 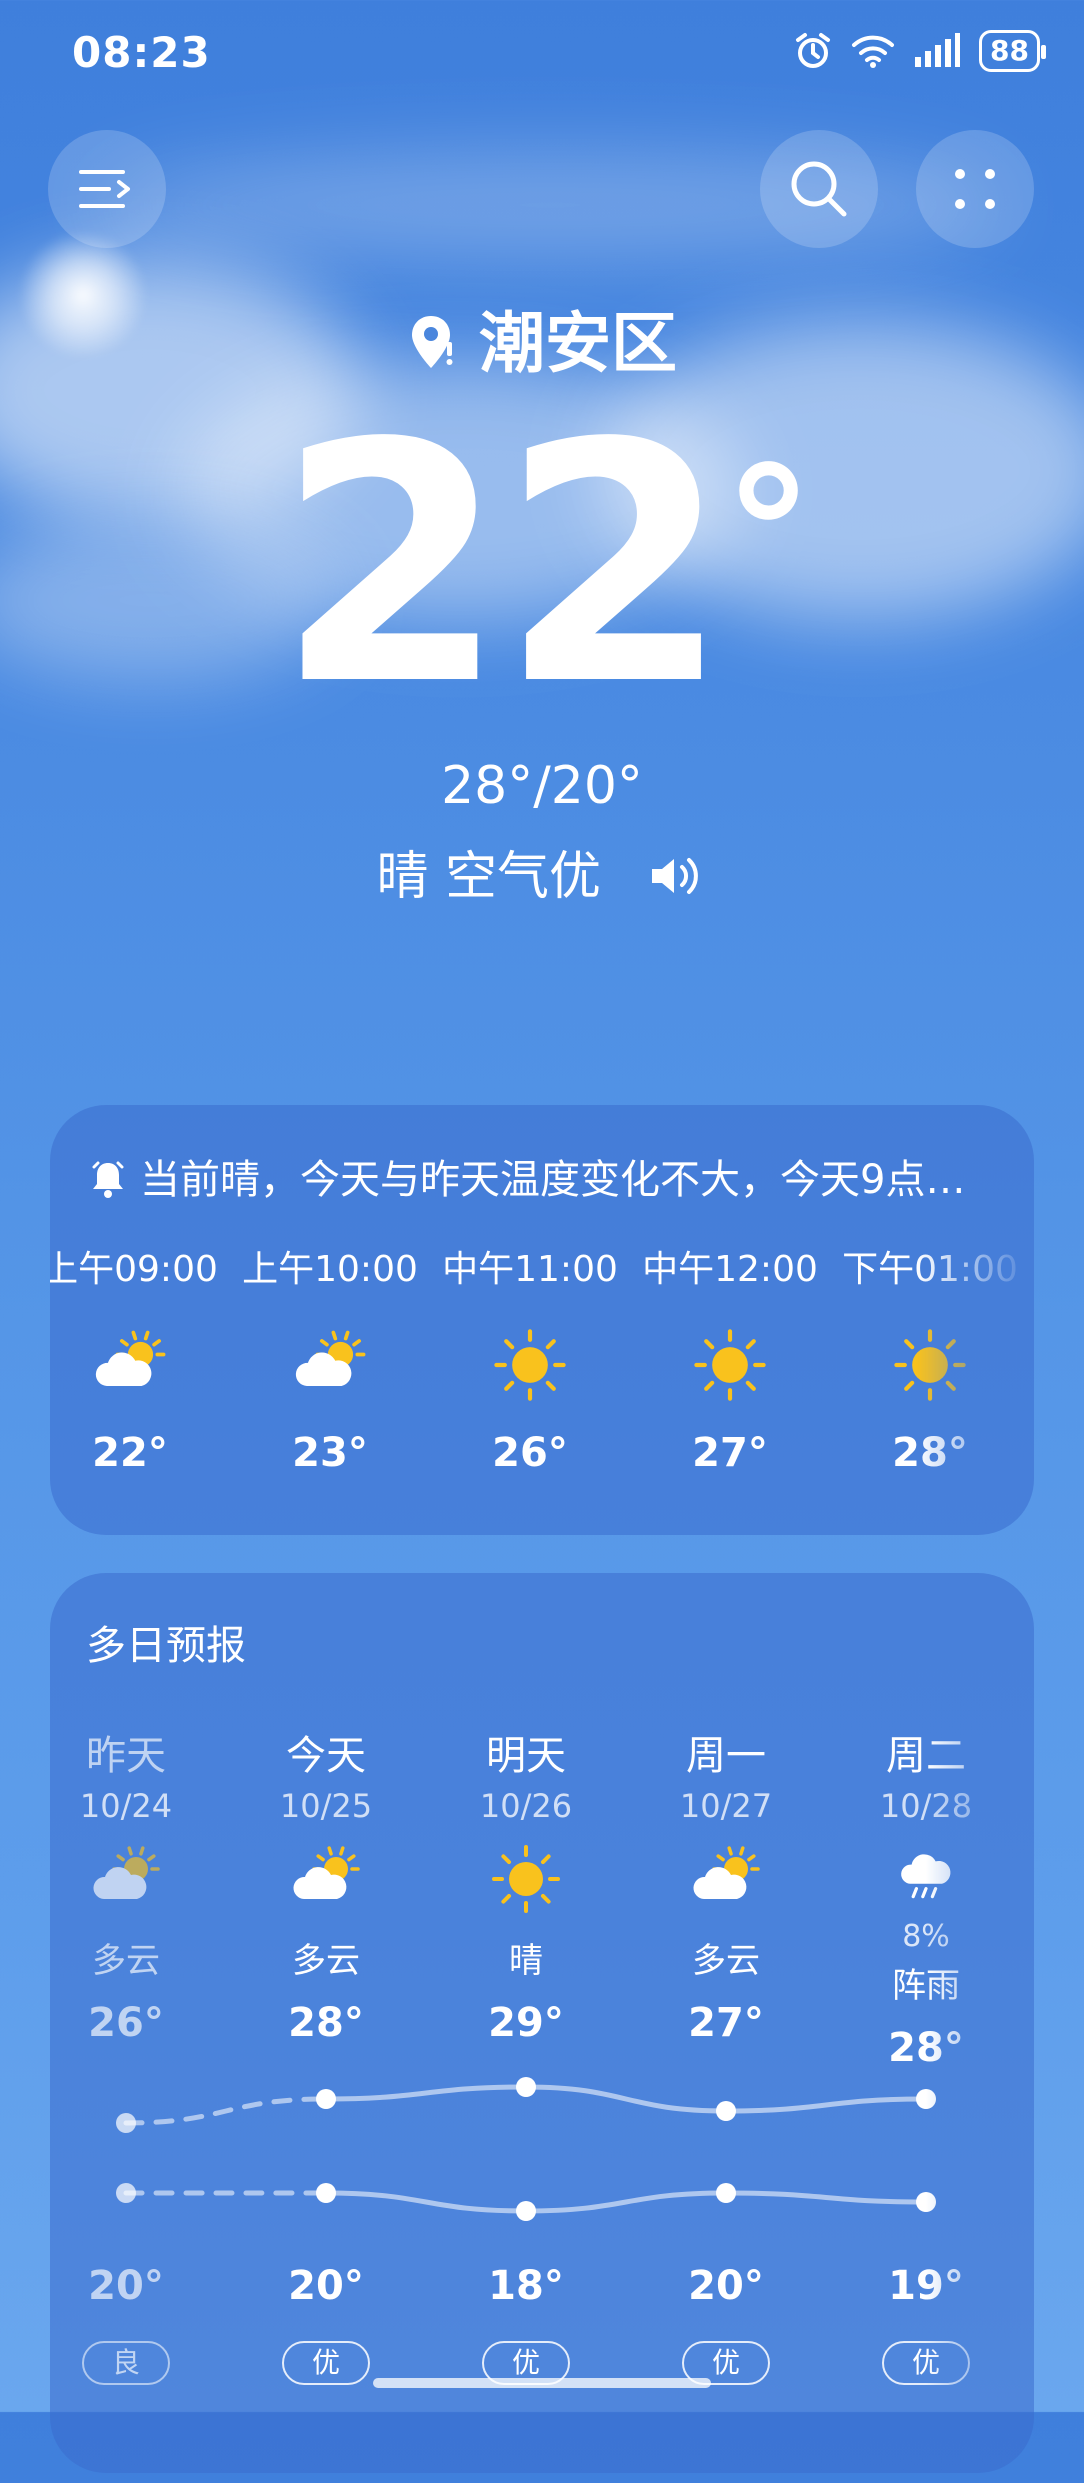 I want to click on hourly-item: 中午12:00 27°, so click(x=730, y=1358).